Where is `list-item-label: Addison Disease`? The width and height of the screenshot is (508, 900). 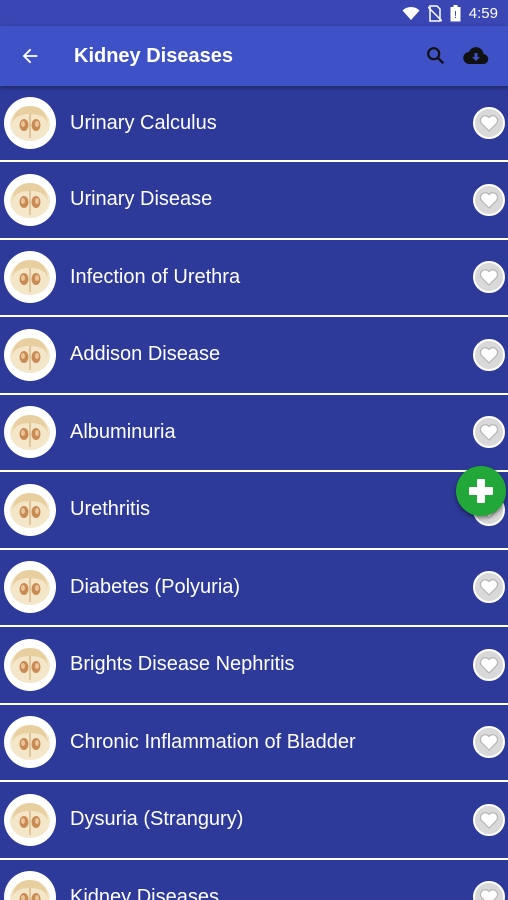 list-item-label: Addison Disease is located at coordinates (145, 354).